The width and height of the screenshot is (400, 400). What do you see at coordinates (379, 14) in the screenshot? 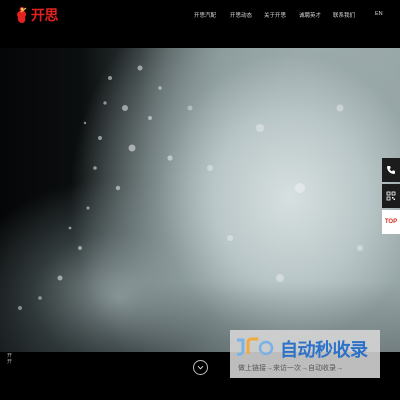
I see `language-switch: EN` at bounding box center [379, 14].